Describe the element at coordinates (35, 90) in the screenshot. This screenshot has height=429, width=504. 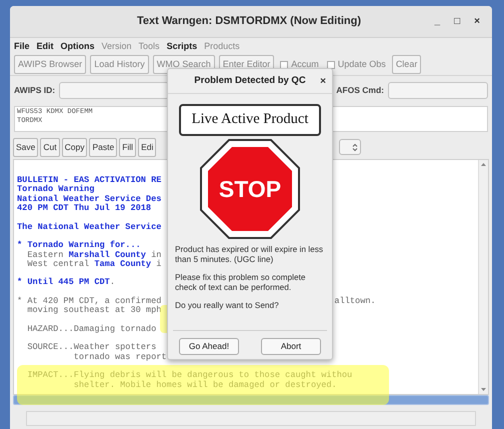
I see `field-label: AWIPS ID:` at that location.